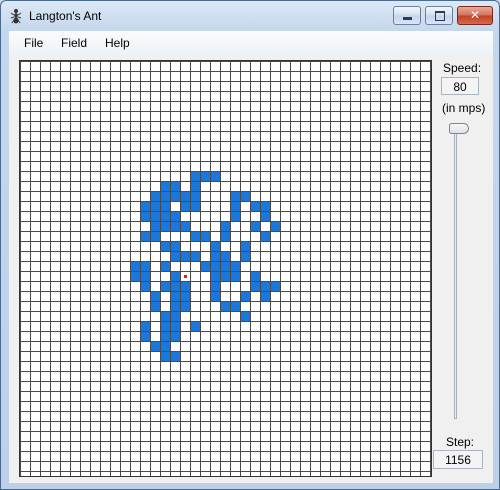  What do you see at coordinates (33, 43) in the screenshot?
I see `menu-file: File` at bounding box center [33, 43].